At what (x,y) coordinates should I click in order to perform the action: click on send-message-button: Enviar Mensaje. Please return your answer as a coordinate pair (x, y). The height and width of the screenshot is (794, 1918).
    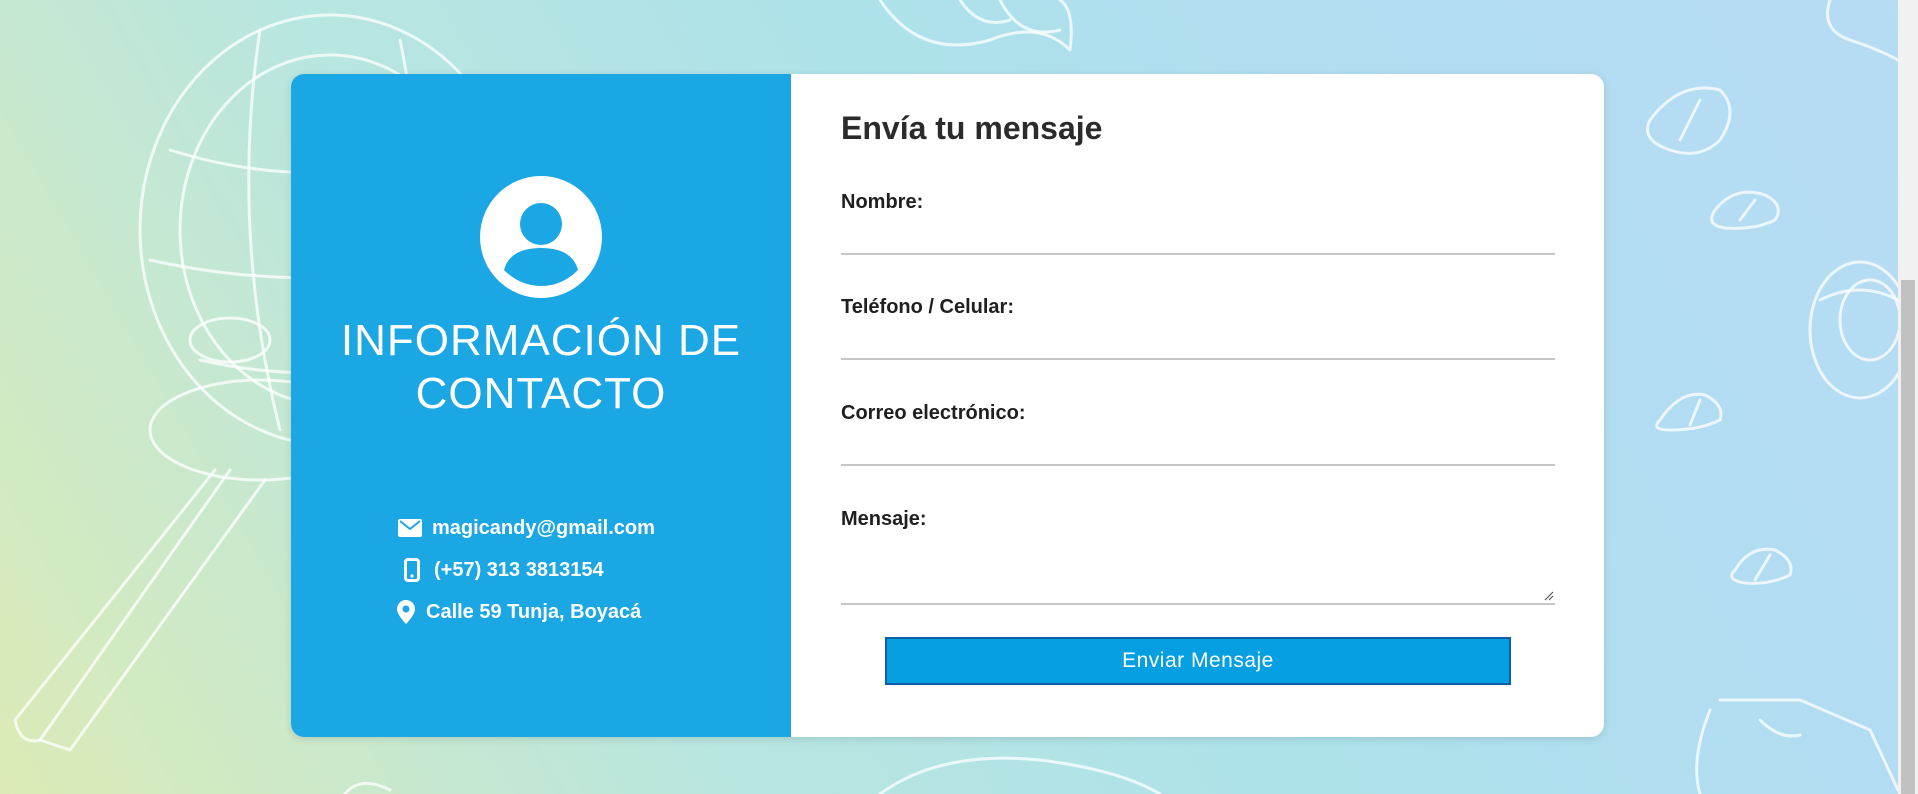
    Looking at the image, I should click on (1198, 661).